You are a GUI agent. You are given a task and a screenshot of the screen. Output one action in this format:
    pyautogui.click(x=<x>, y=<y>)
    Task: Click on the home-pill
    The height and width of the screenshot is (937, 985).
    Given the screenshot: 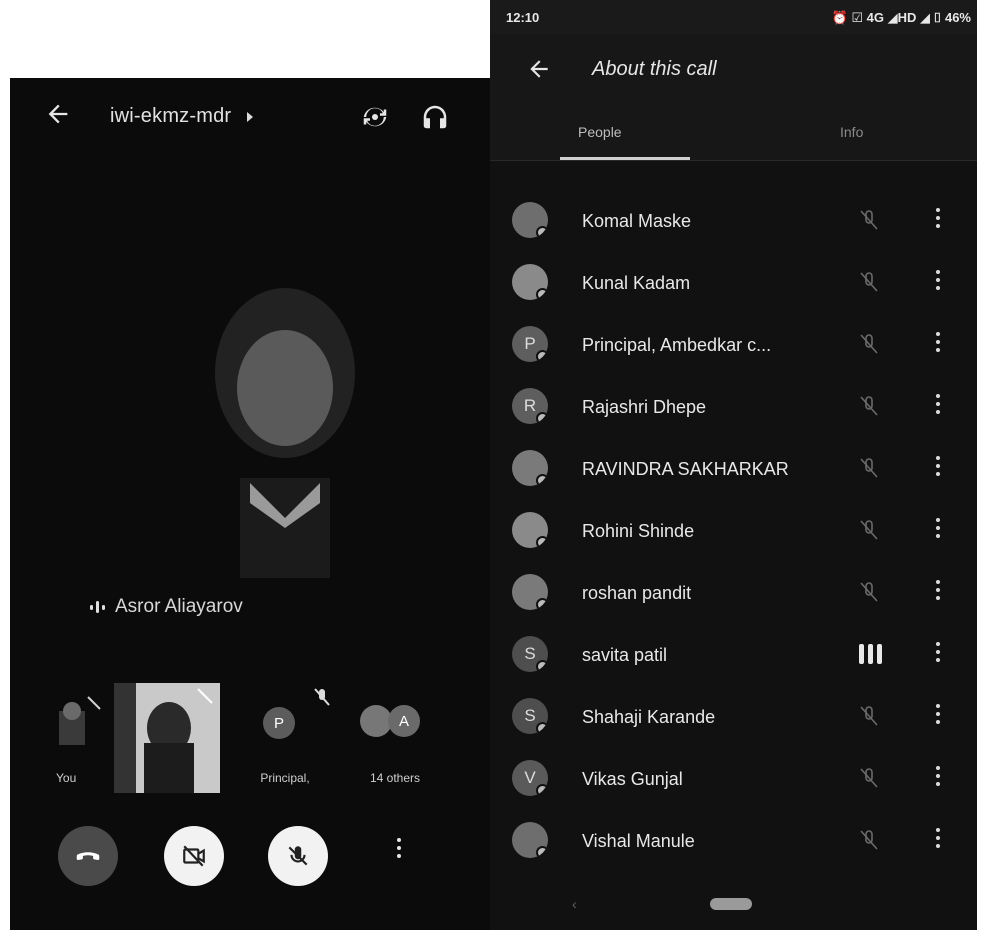 What is the action you would take?
    pyautogui.click(x=731, y=904)
    